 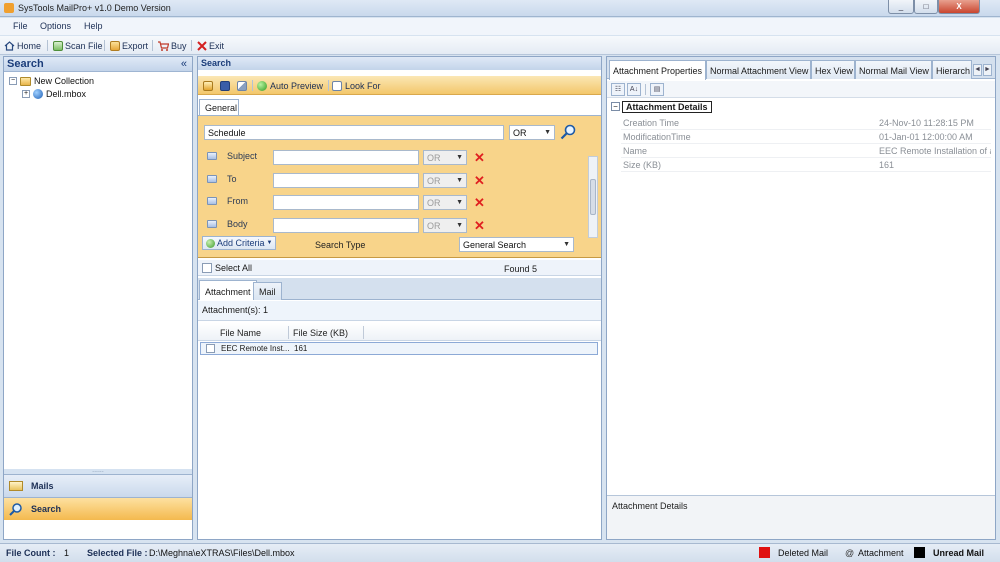 I want to click on look-for-button: Look For, so click(x=356, y=86).